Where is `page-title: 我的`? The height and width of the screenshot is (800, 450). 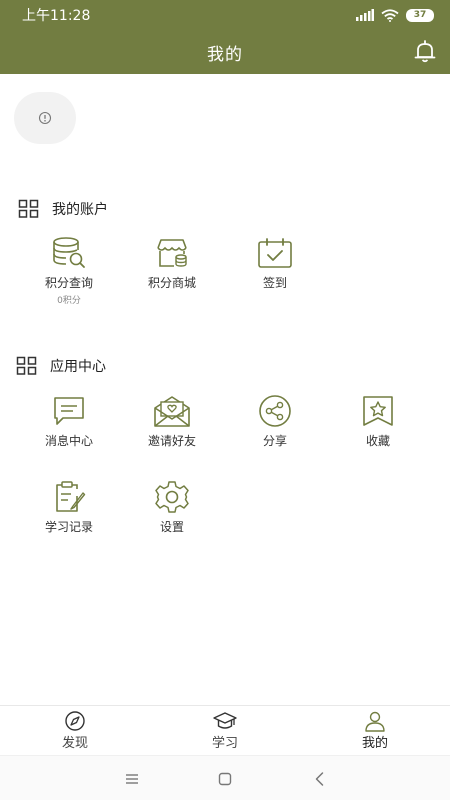
page-title: 我的 is located at coordinates (225, 54).